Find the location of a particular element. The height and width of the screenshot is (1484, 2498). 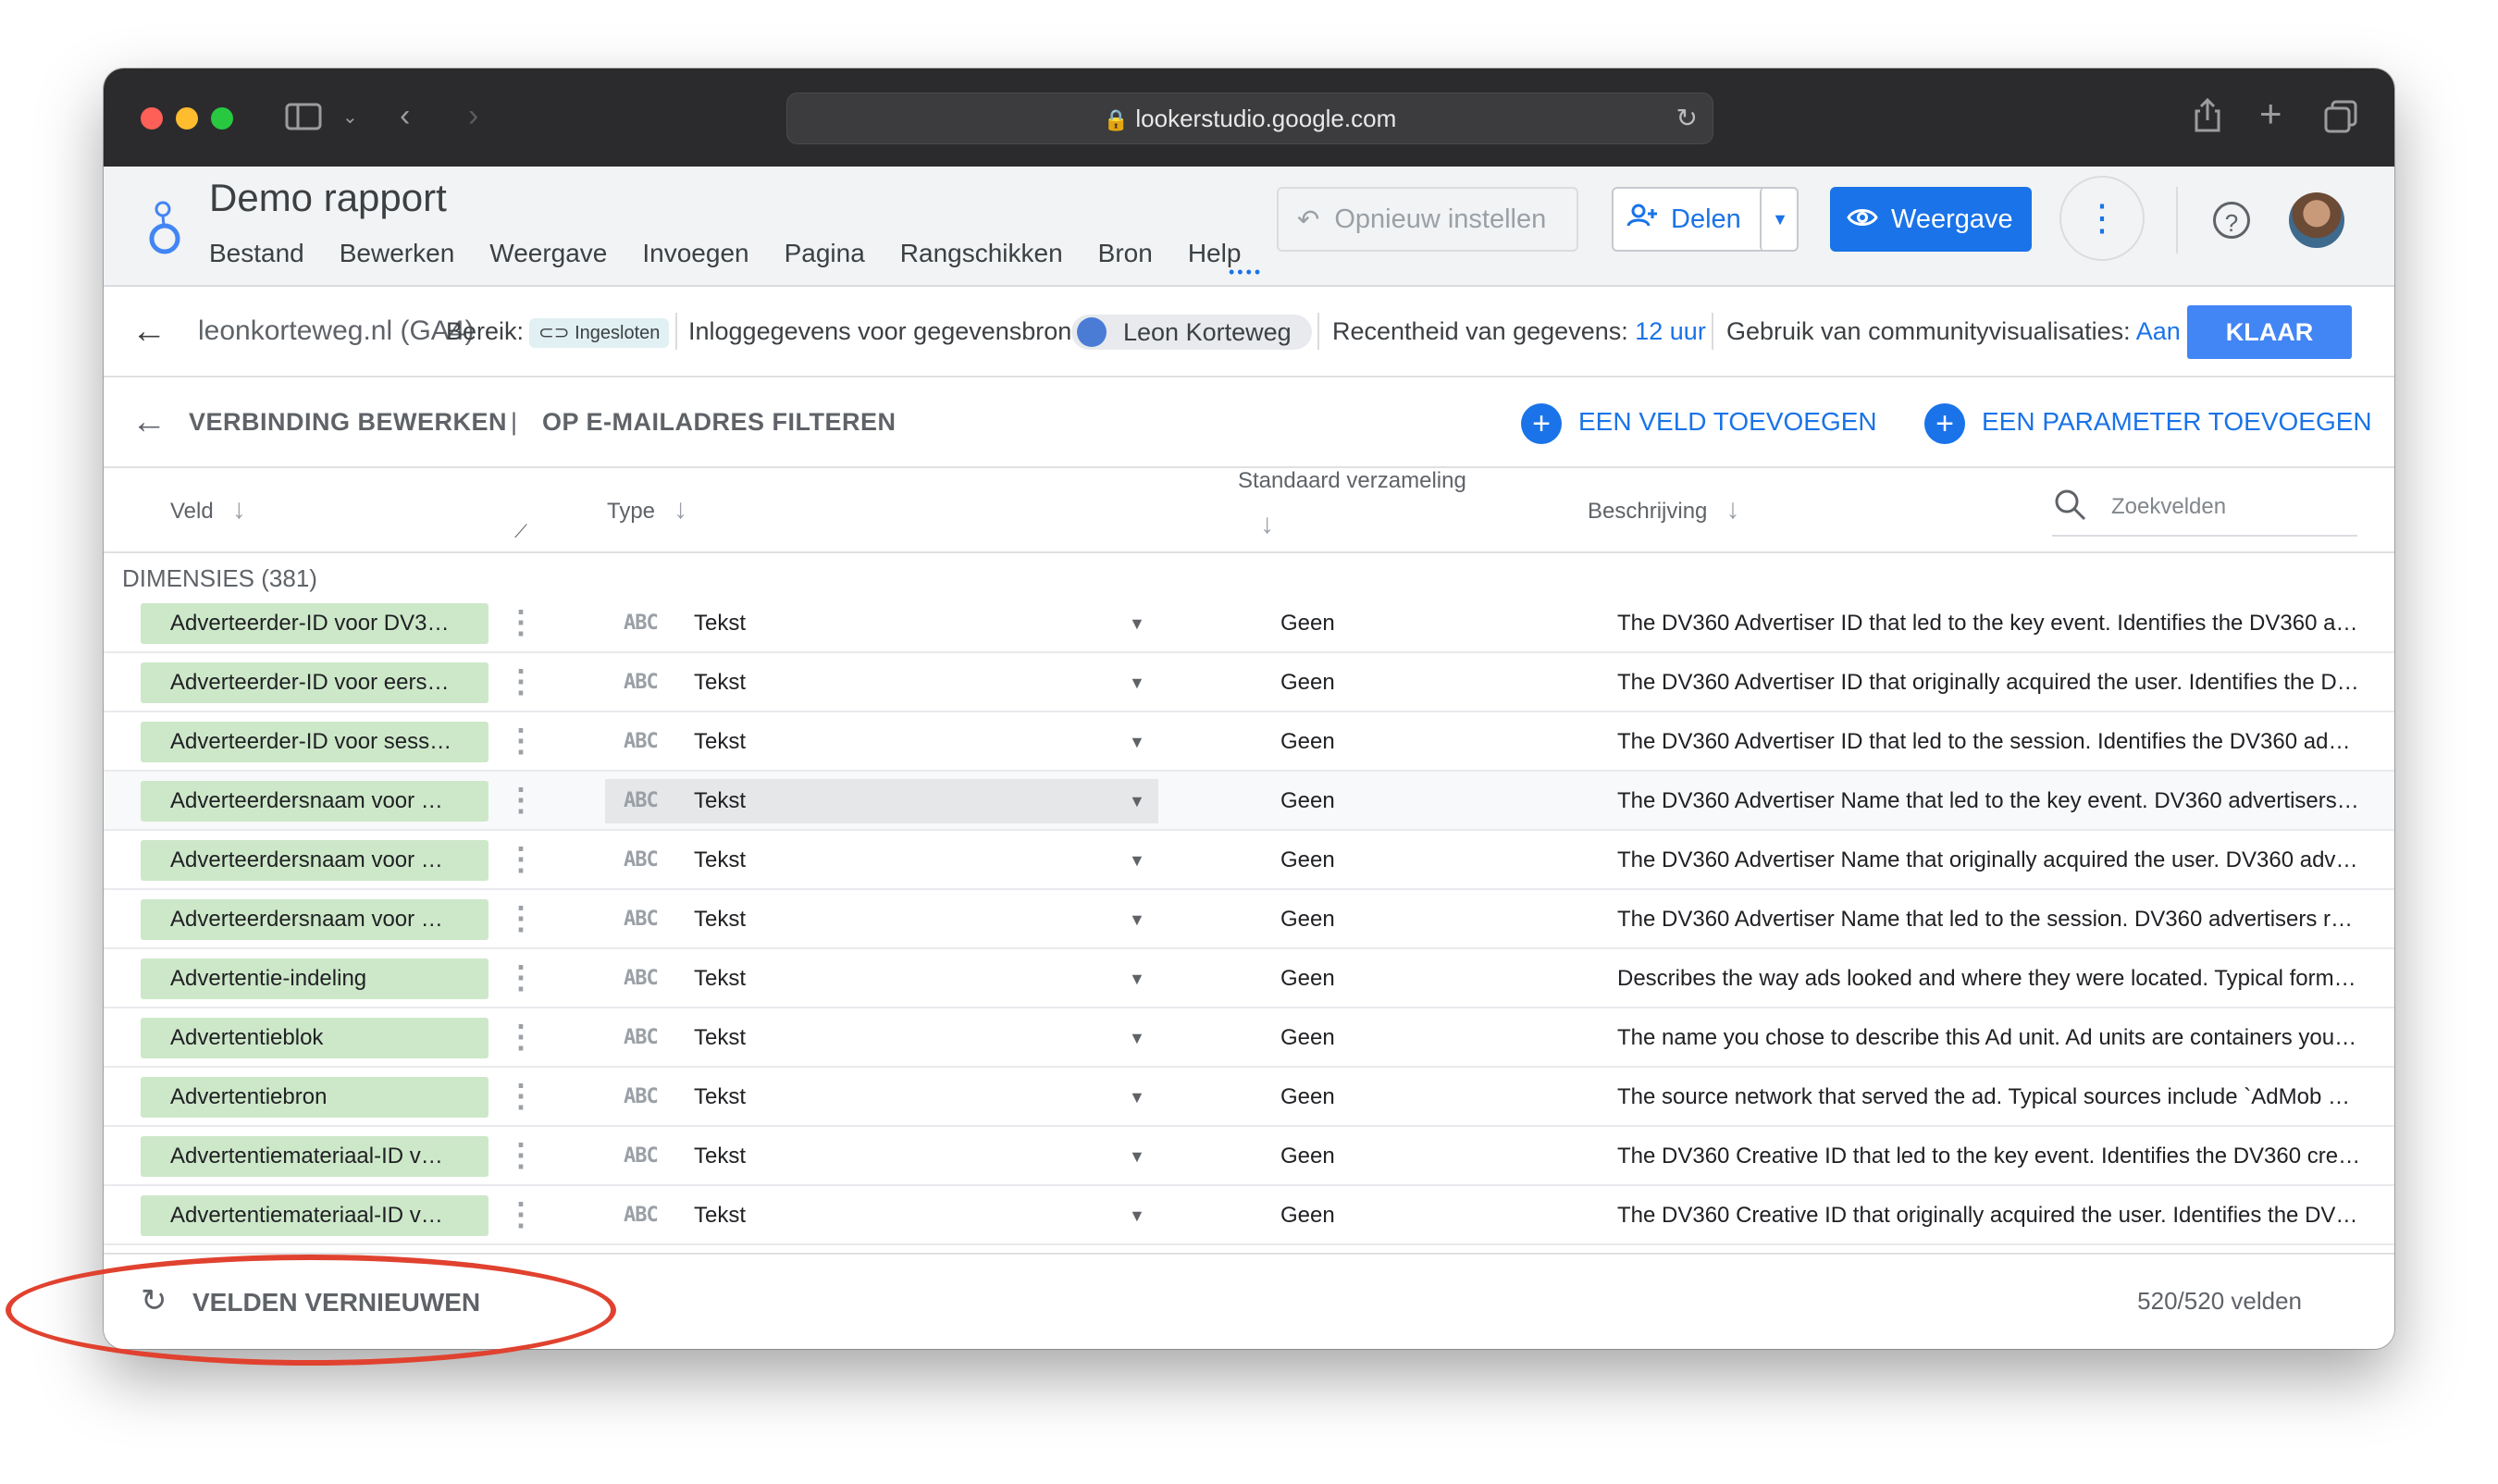

report-title: Demo rapport is located at coordinates (328, 198).